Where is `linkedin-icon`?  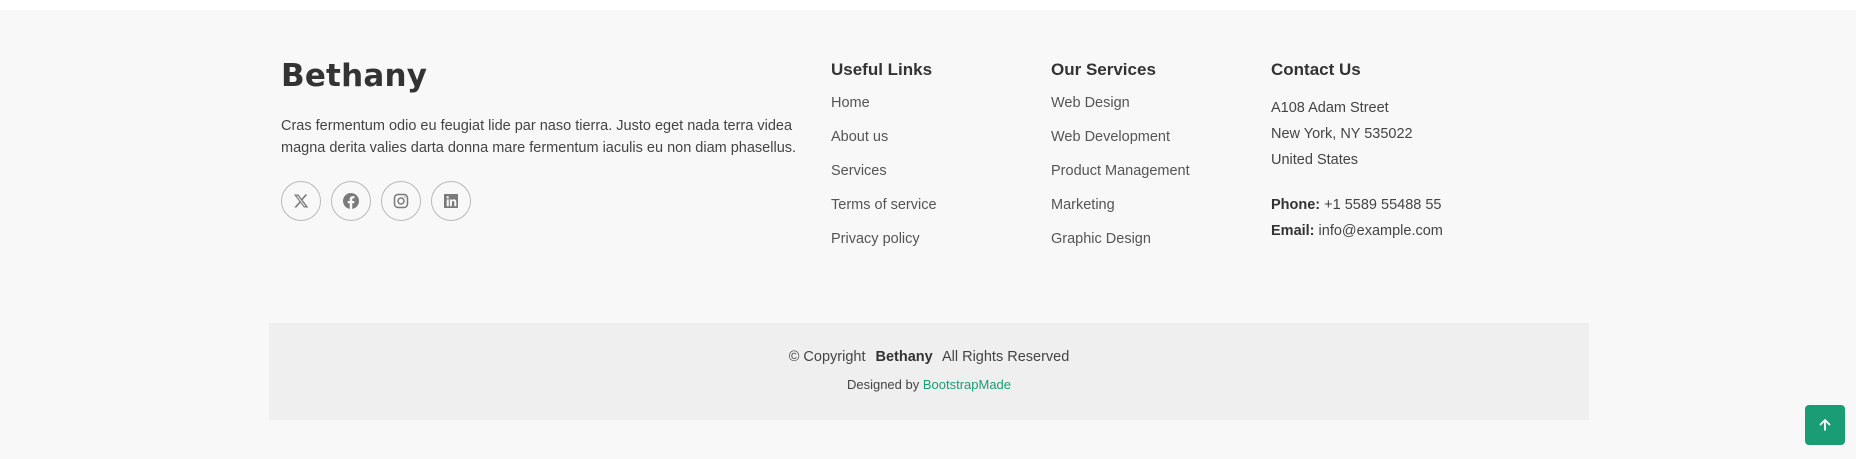 linkedin-icon is located at coordinates (451, 201).